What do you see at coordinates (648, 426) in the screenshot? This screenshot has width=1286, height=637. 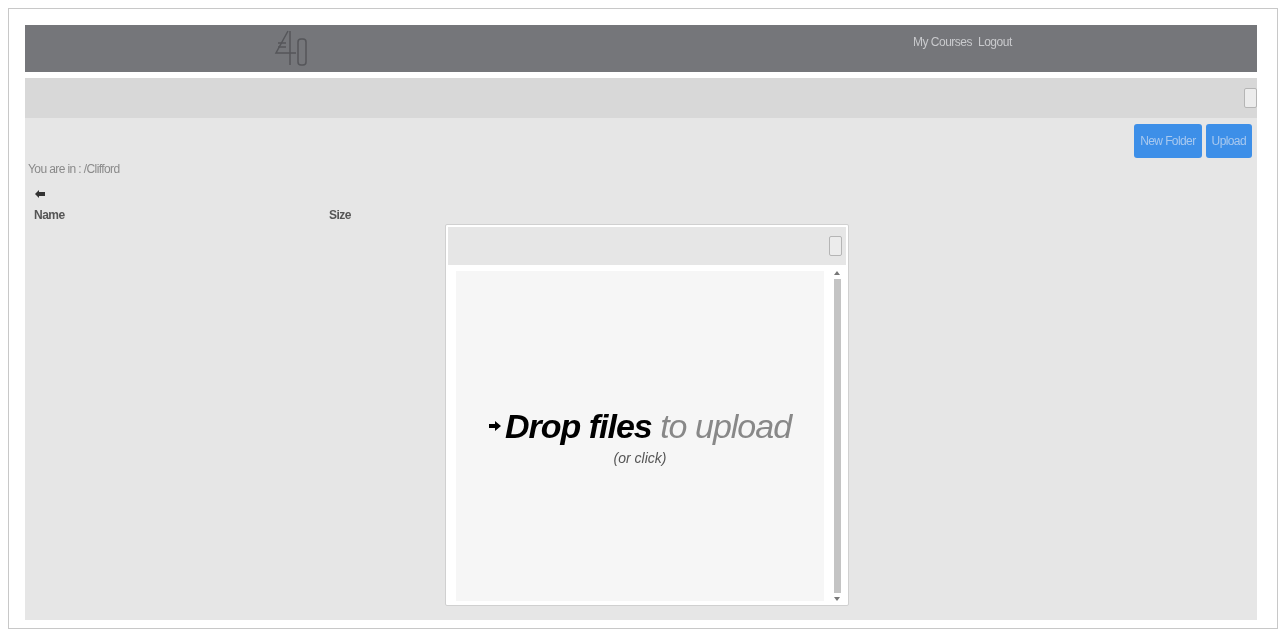 I see `drop-text: Drop files to upload` at bounding box center [648, 426].